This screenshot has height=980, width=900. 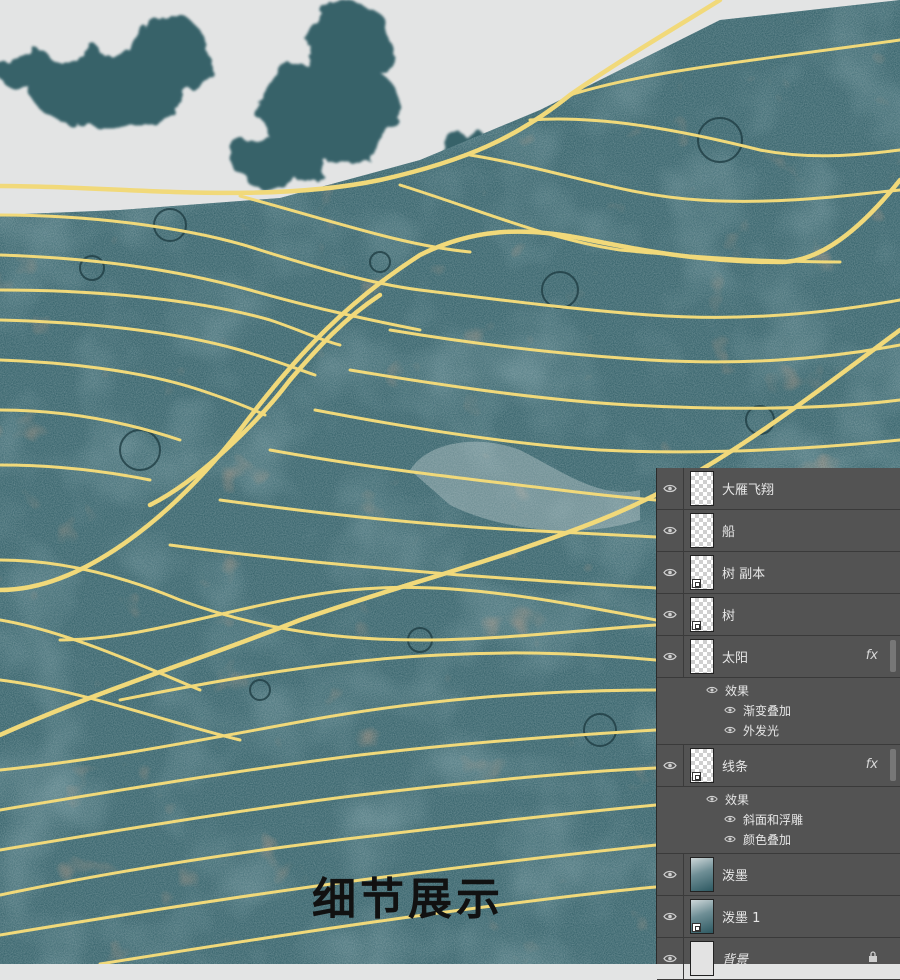 What do you see at coordinates (778, 917) in the screenshot?
I see `layer-row: 泼墨 1` at bounding box center [778, 917].